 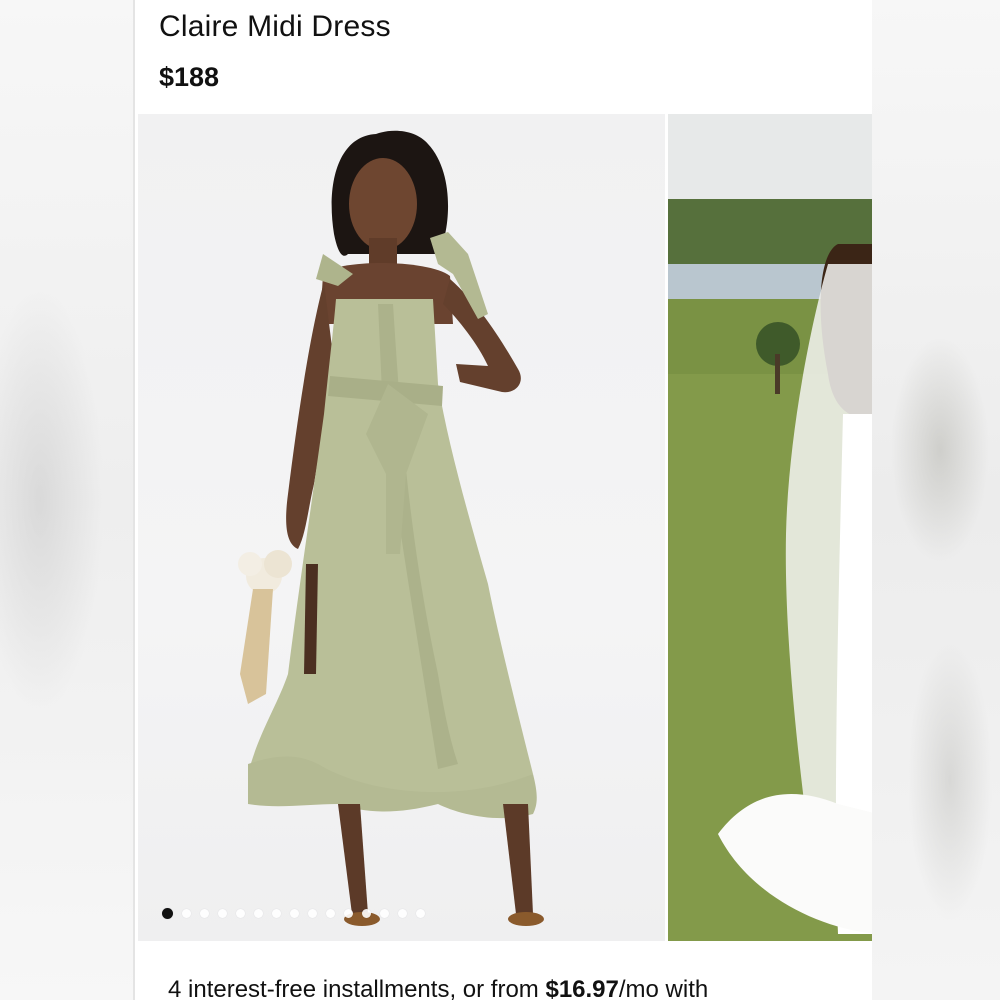 I want to click on installment-text-before: 4 interest-free installments, or from, so click(x=357, y=988).